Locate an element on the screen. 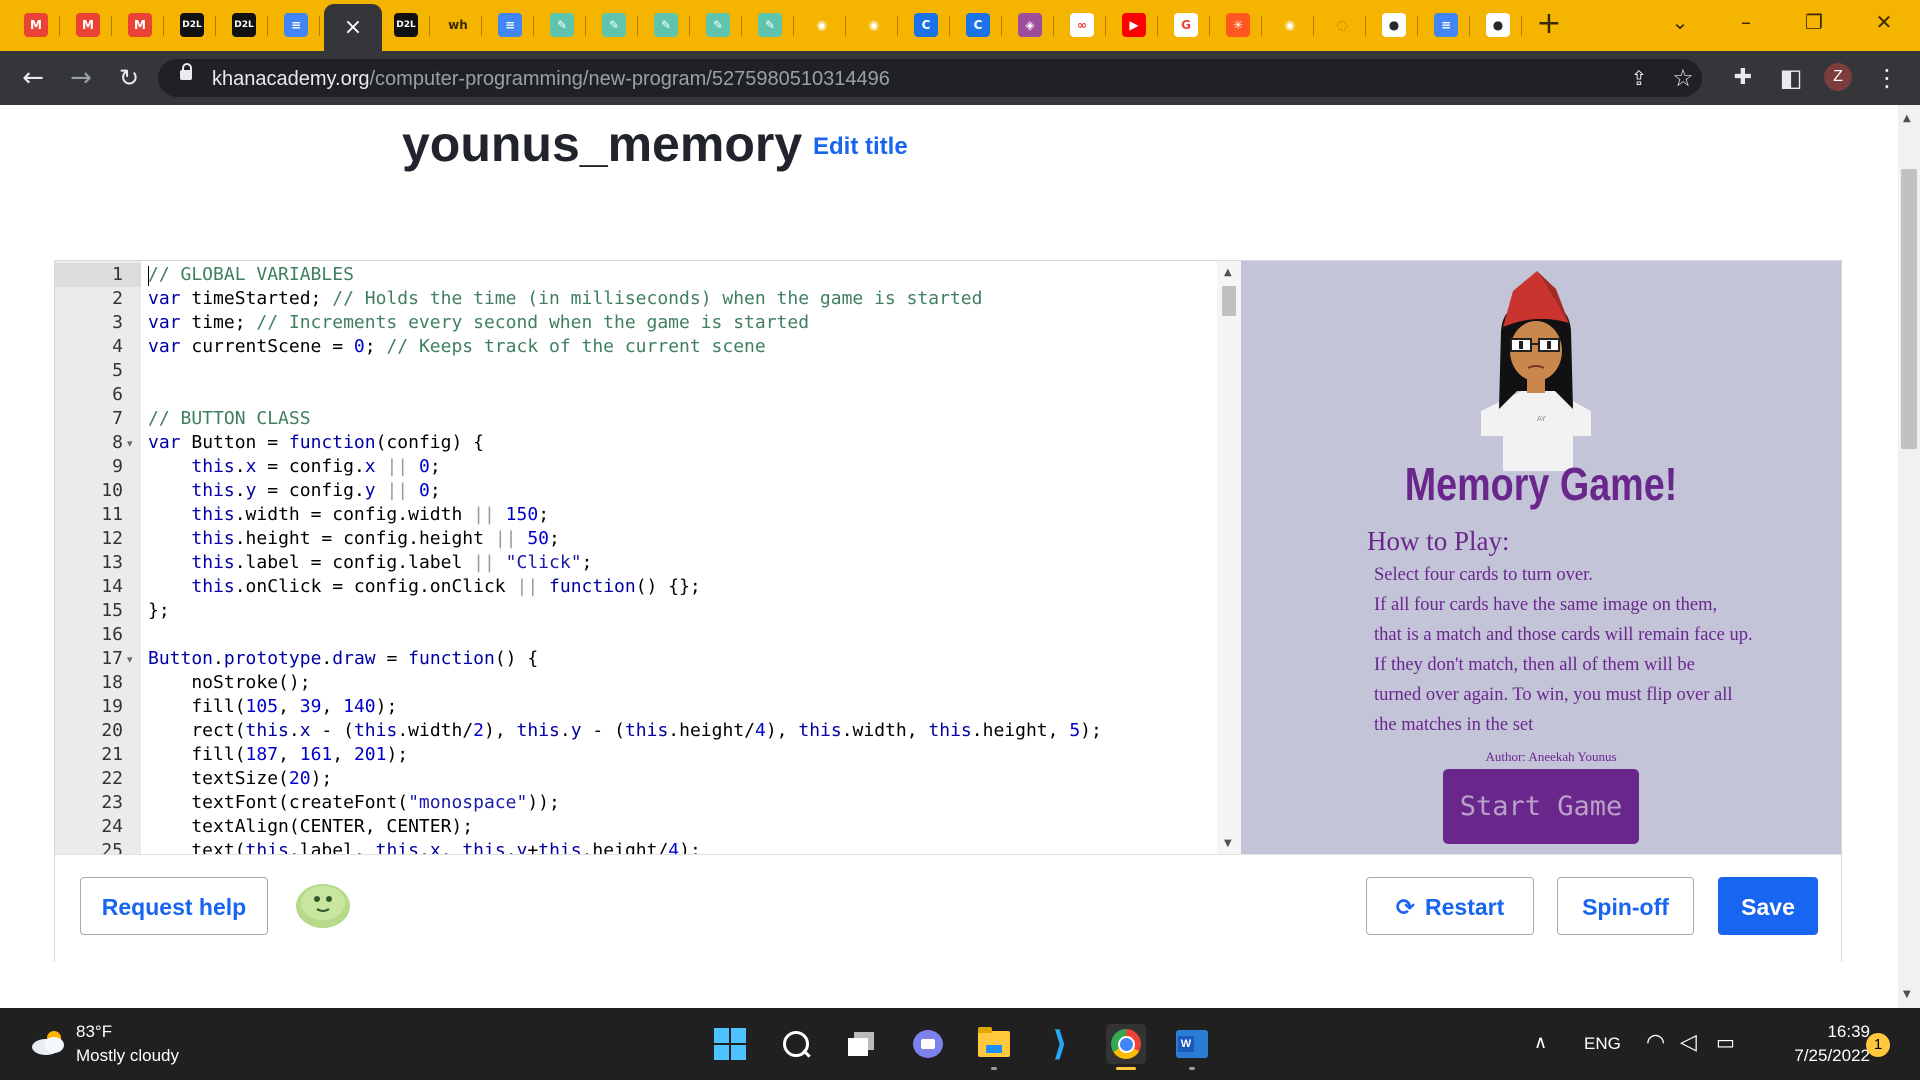  browser-tab: G is located at coordinates (1186, 25).